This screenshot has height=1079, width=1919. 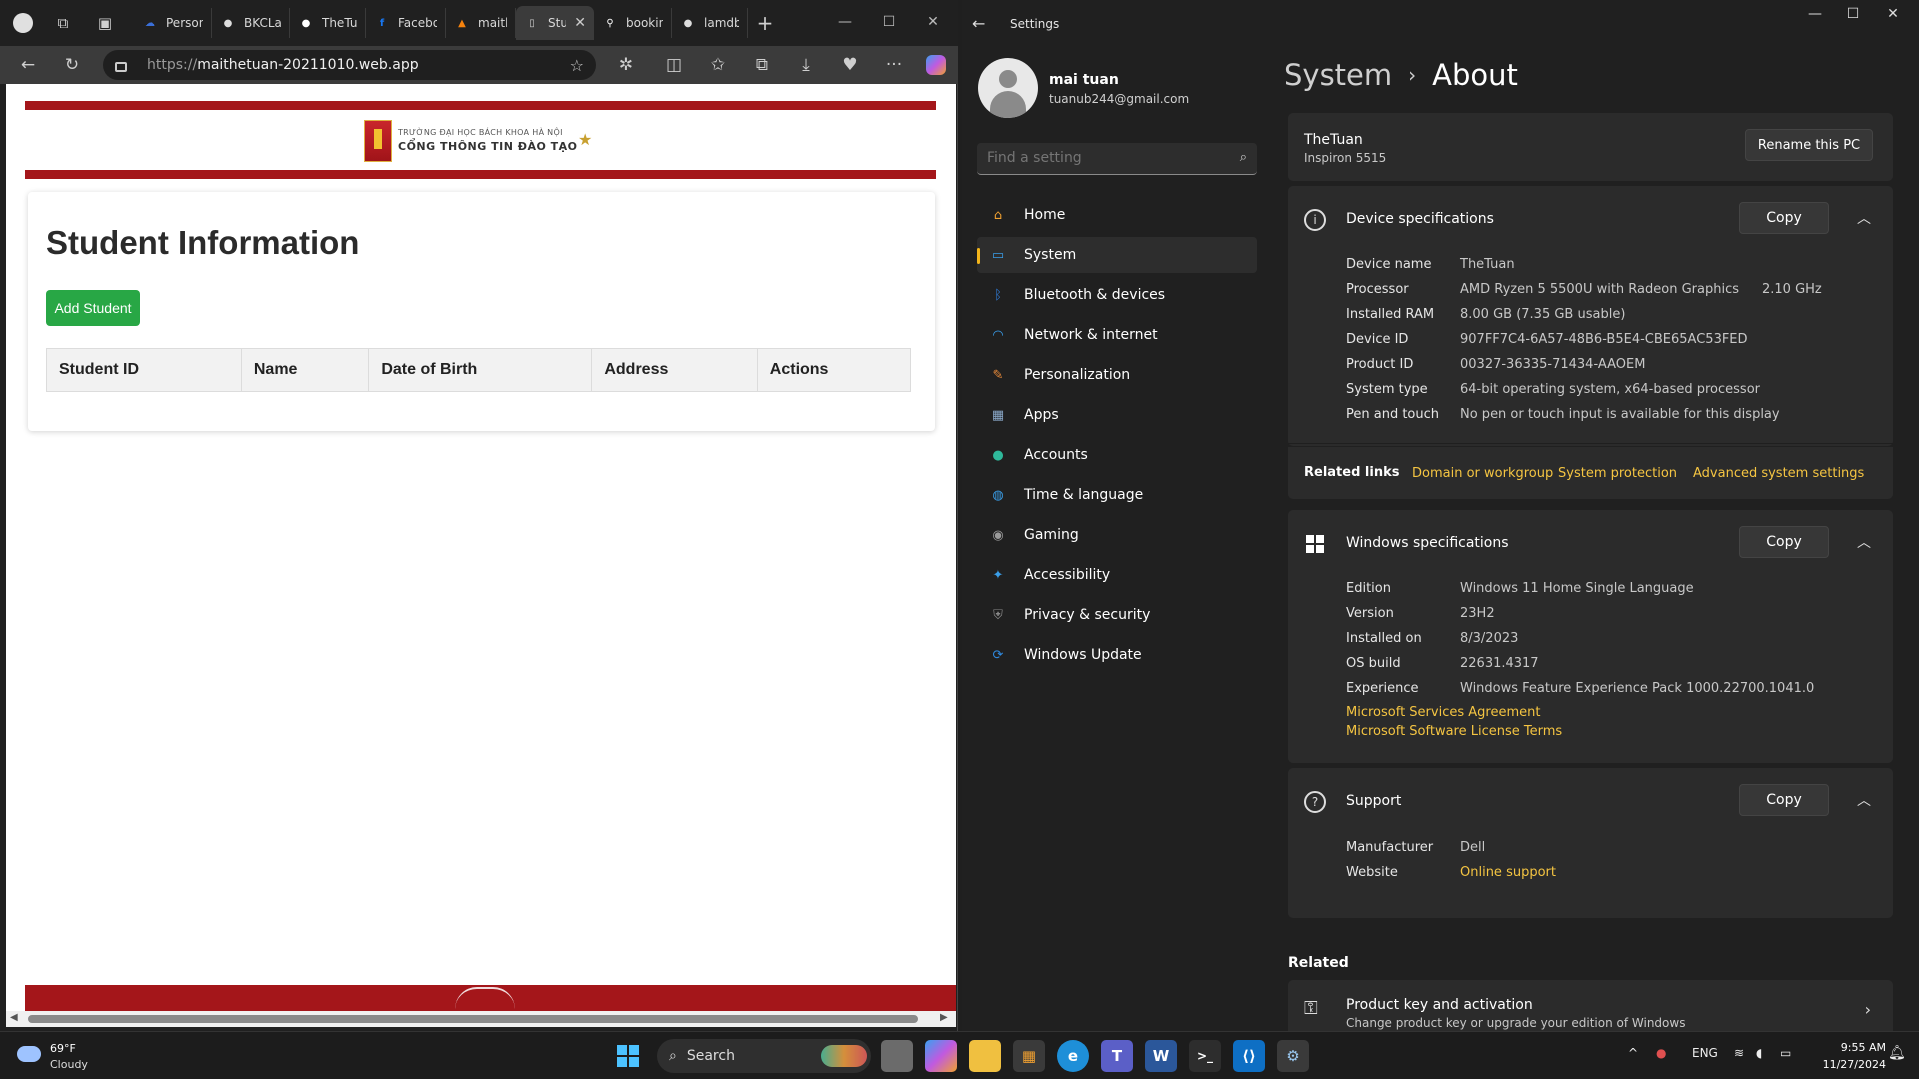 What do you see at coordinates (173, 23) in the screenshot?
I see `browser-tab: ☁ Persona` at bounding box center [173, 23].